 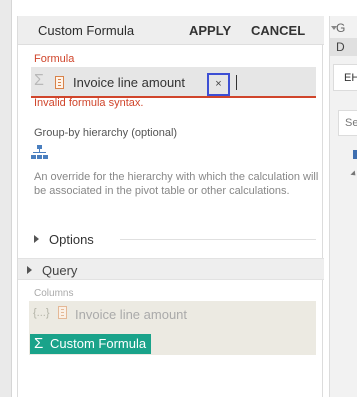 I want to click on formula-input: Σ Invoice line amount ×, so click(x=173, y=82).